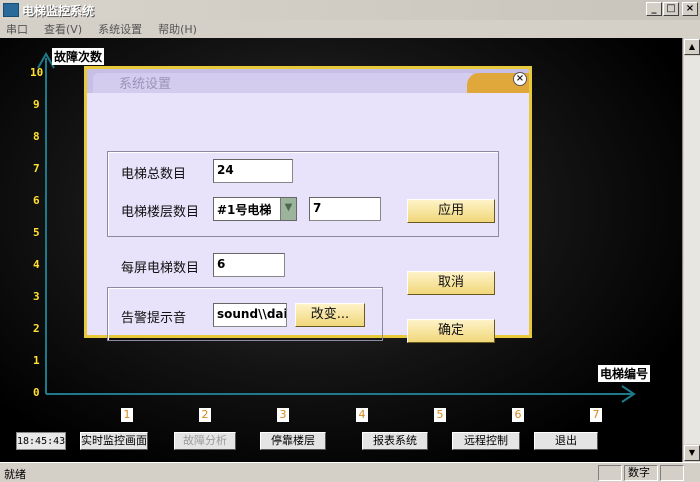 This screenshot has height=482, width=700. I want to click on stop-floor-button: 停靠楼层, so click(293, 441).